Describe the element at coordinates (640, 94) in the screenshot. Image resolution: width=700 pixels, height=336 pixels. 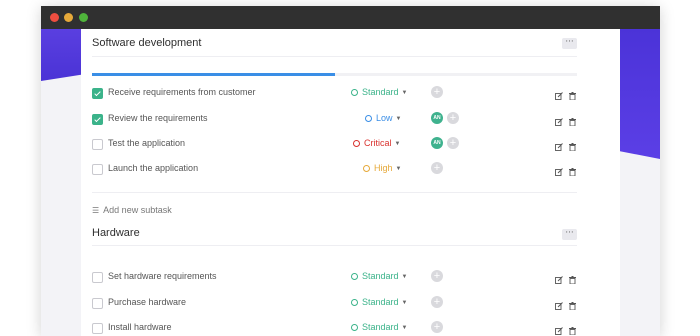
I see `background-accent-right` at that location.